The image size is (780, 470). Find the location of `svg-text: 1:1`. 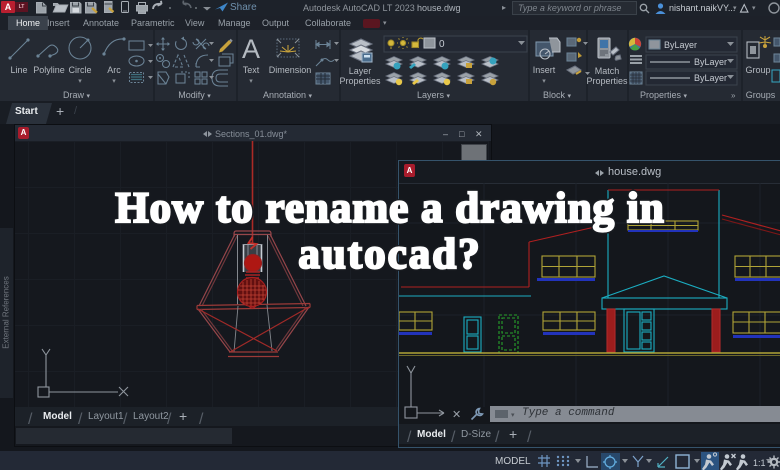

svg-text: 1:1 is located at coordinates (759, 463).